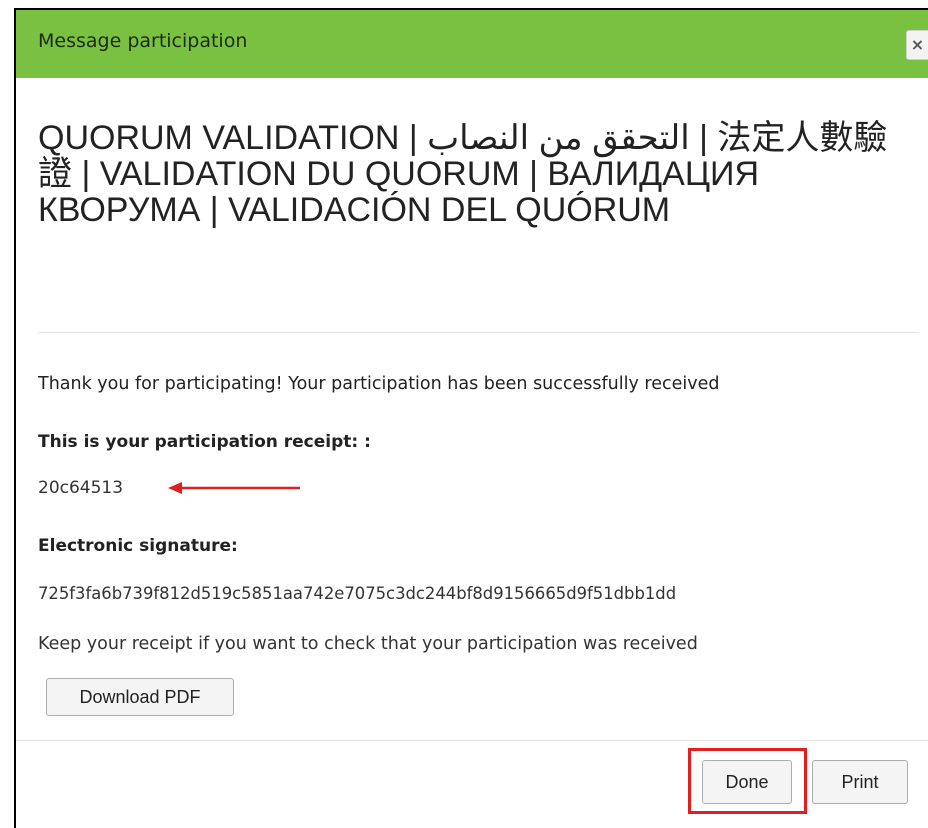 Image resolution: width=928 pixels, height=828 pixels. Describe the element at coordinates (478, 332) in the screenshot. I see `header-divider` at that location.